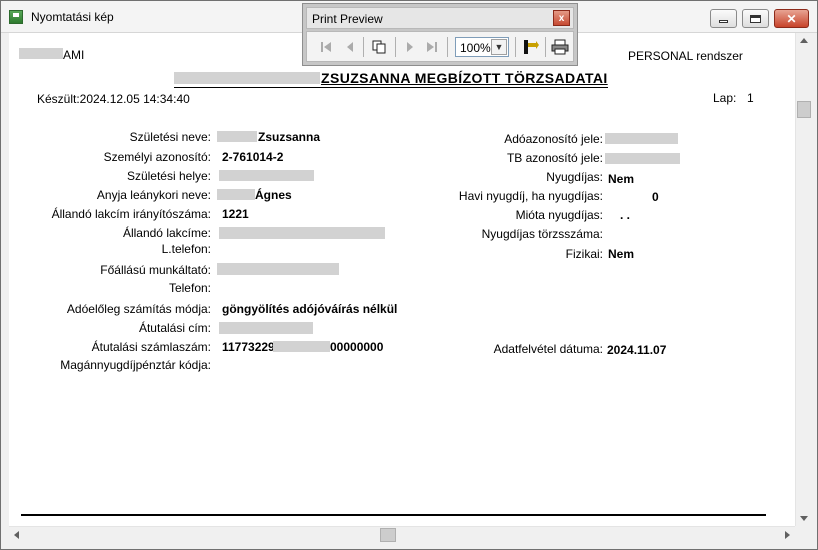 This screenshot has height=550, width=818. I want to click on maximize-icon, so click(755, 18).